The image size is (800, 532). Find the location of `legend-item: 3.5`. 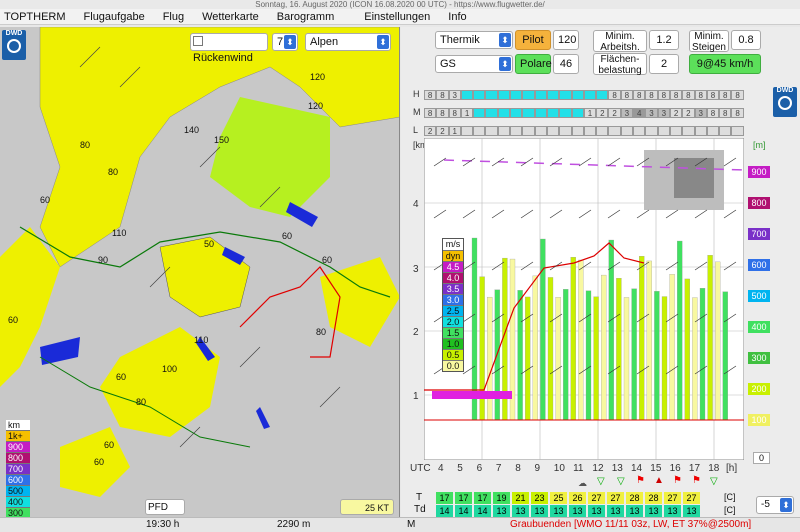

legend-item: 3.5 is located at coordinates (453, 288).